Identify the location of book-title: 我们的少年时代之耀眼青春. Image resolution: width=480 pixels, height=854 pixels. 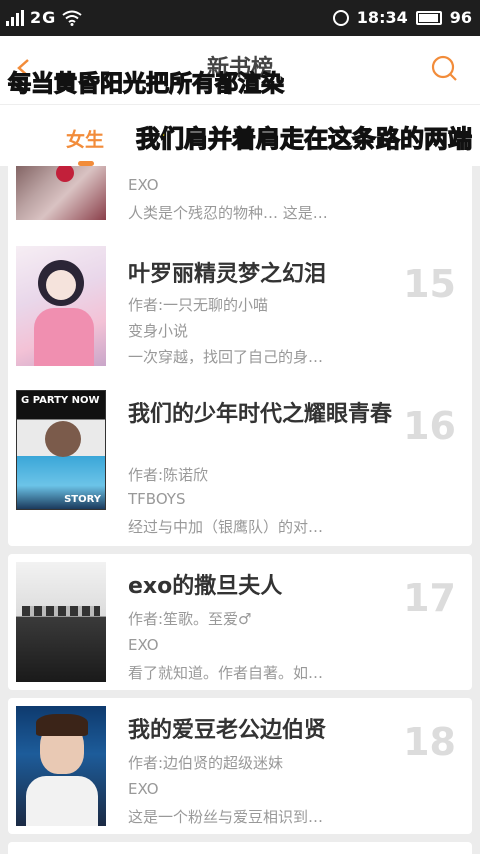
(260, 414).